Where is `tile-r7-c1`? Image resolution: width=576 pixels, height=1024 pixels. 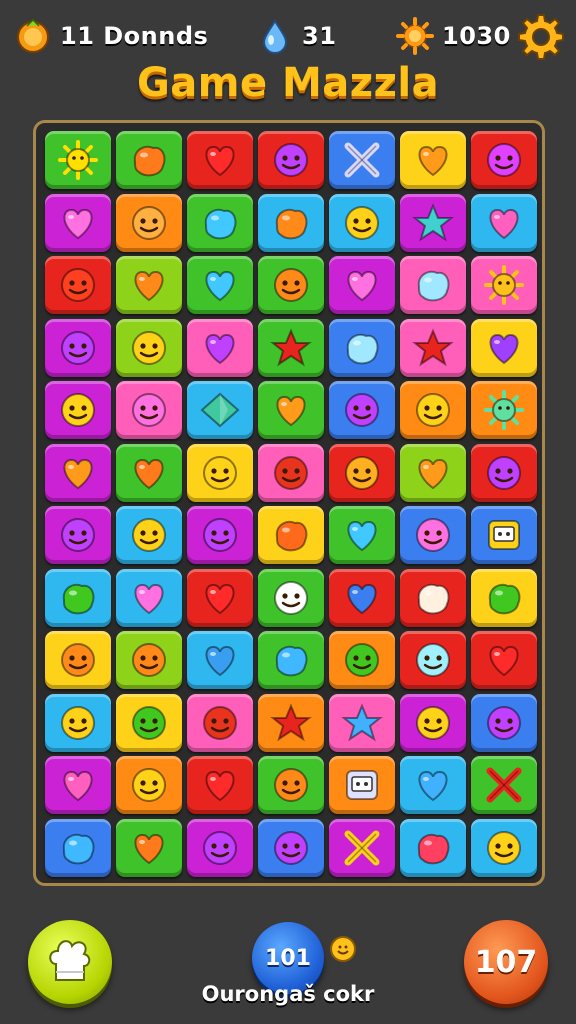
tile-r7-c1 is located at coordinates (78, 535).